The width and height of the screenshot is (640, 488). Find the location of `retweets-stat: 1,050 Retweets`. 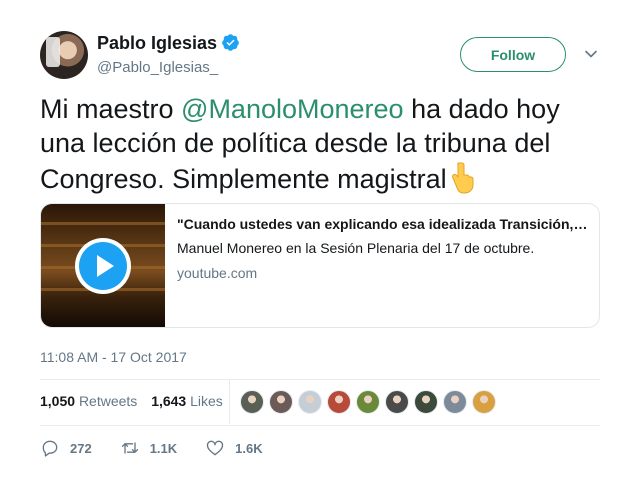

retweets-stat: 1,050 Retweets is located at coordinates (88, 401).